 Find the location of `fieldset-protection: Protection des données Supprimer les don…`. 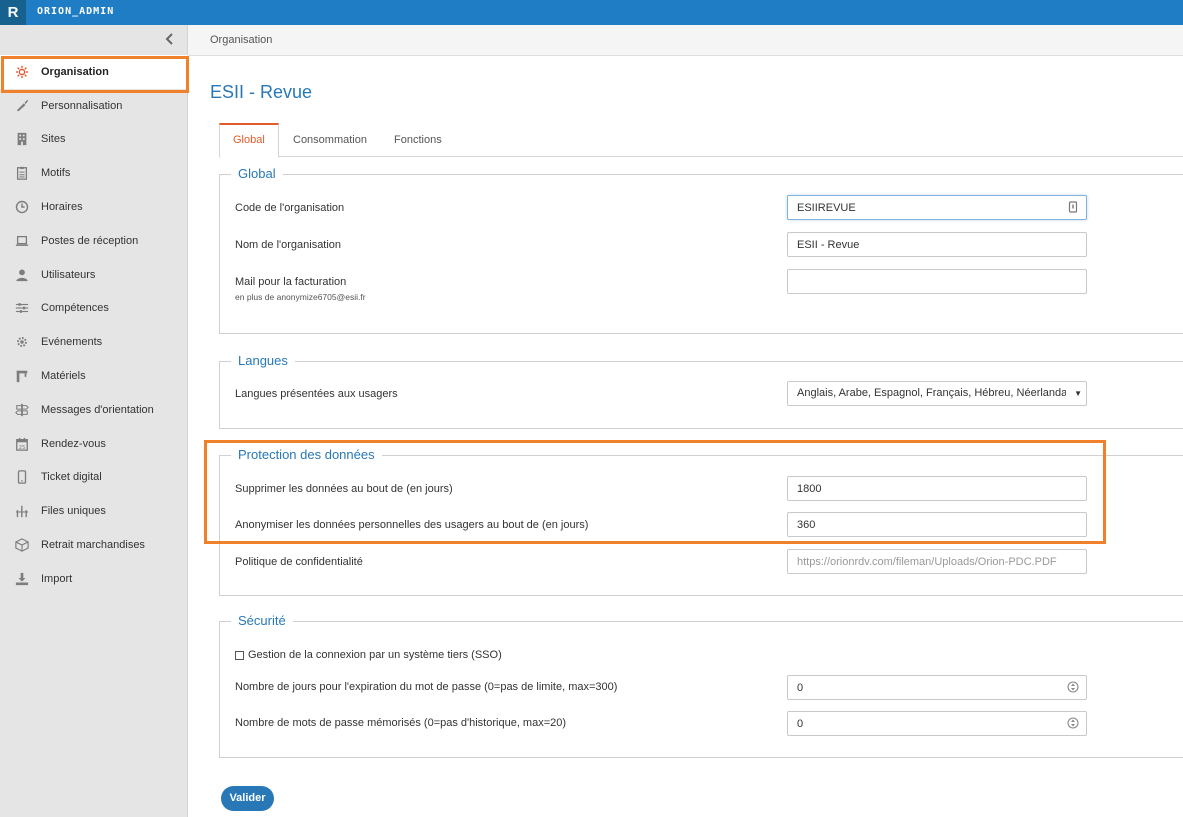

fieldset-protection: Protection des données Supprimer les don… is located at coordinates (701, 521).